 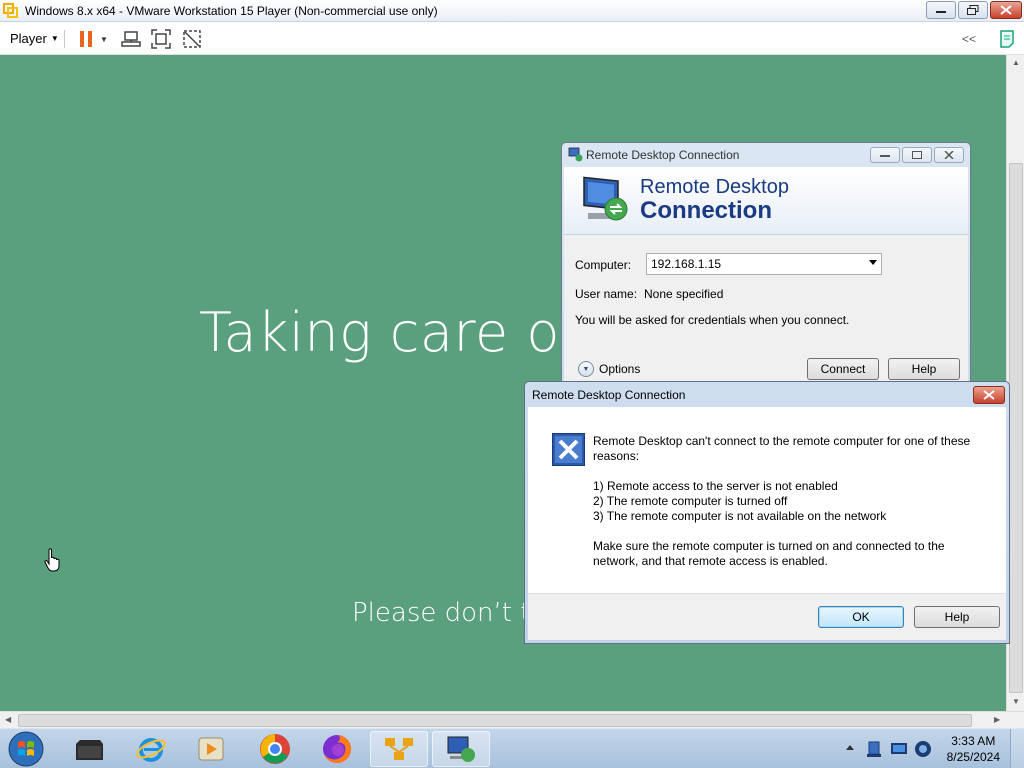 I want to click on folder-icon, so click(x=89, y=750).